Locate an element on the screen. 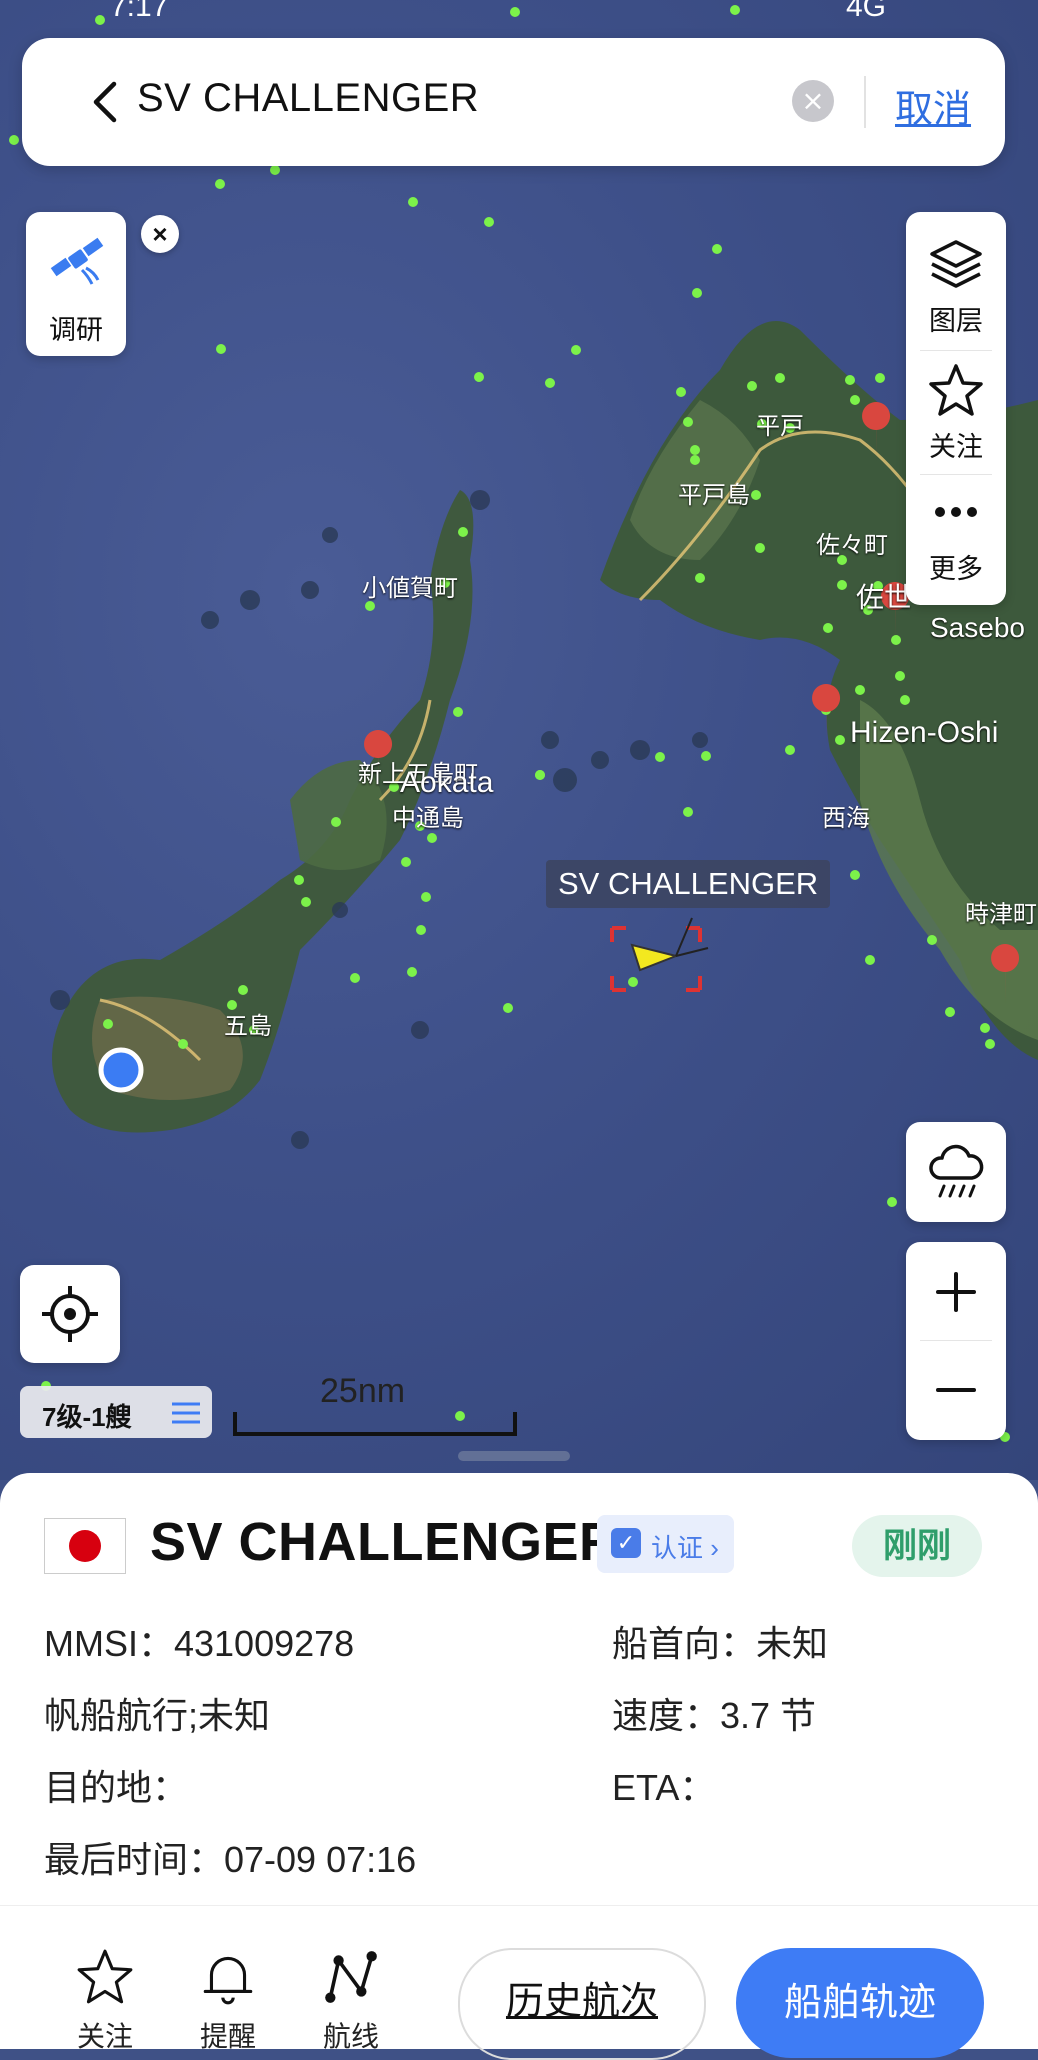  vessel-track-button: 船舶轨迹 is located at coordinates (860, 2003).